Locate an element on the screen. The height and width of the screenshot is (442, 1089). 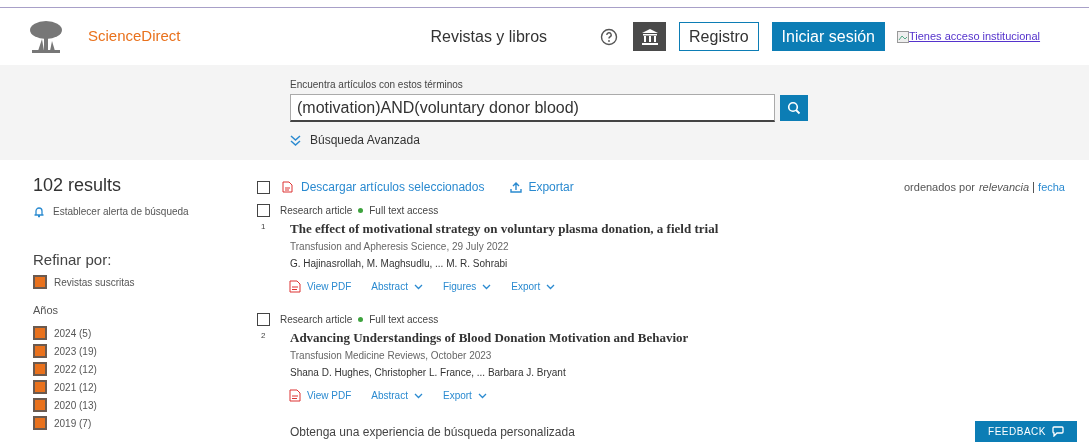
tree-logo-icon is located at coordinates (46, 36).